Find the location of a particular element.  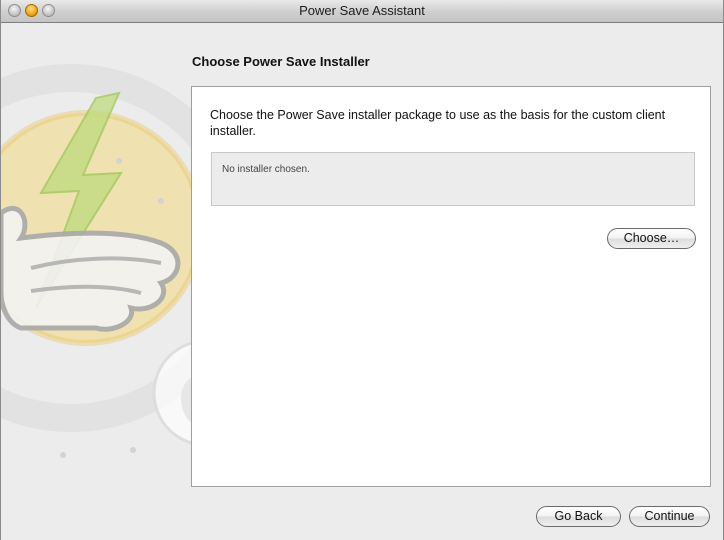

minimize-window-button is located at coordinates (31, 10).